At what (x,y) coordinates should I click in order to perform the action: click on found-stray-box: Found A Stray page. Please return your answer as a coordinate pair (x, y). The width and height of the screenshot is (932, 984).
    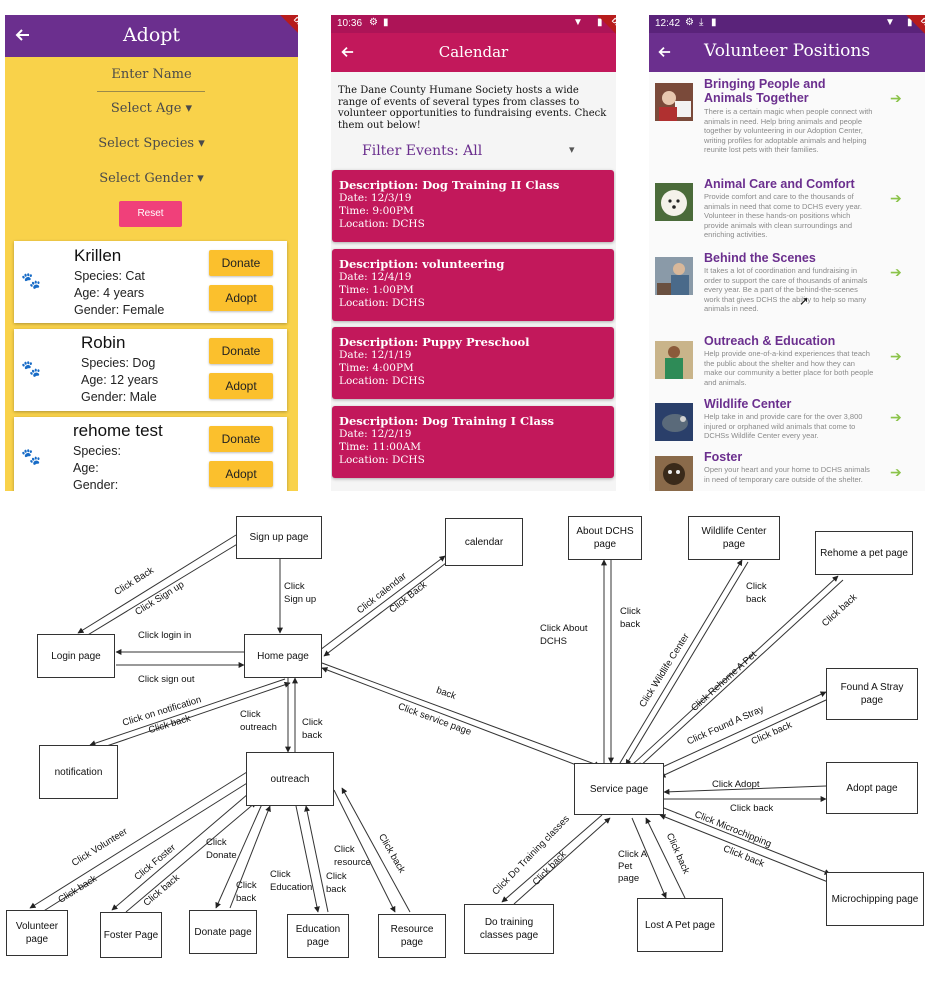
    Looking at the image, I should click on (872, 694).